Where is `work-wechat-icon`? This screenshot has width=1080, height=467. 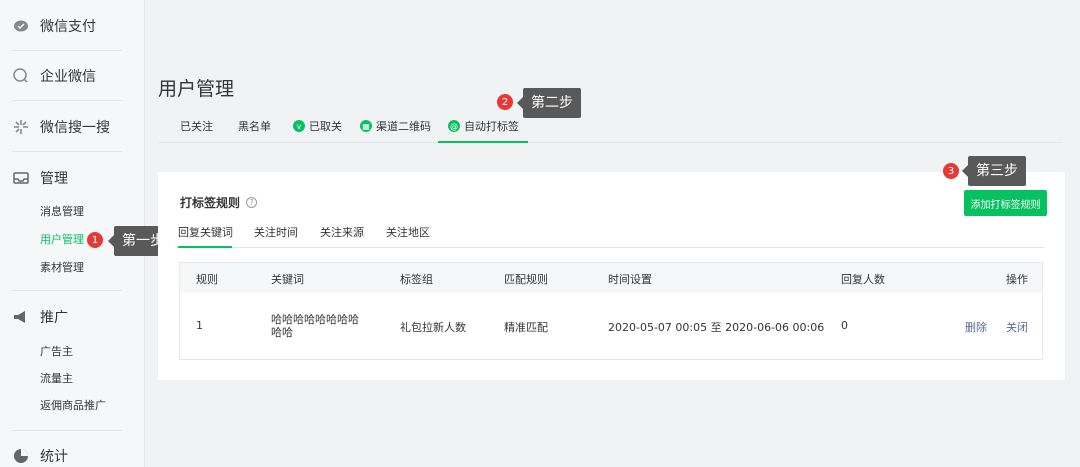
work-wechat-icon is located at coordinates (21, 76).